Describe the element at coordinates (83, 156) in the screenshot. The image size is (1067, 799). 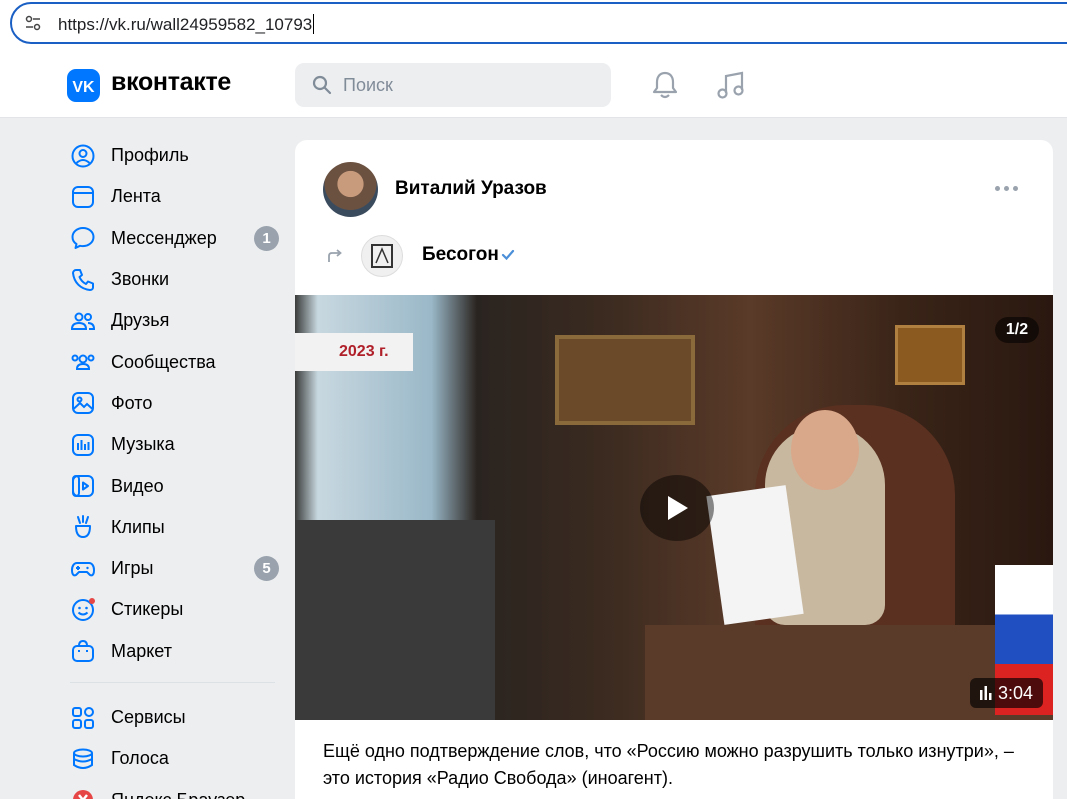
I see `profile-icon` at that location.